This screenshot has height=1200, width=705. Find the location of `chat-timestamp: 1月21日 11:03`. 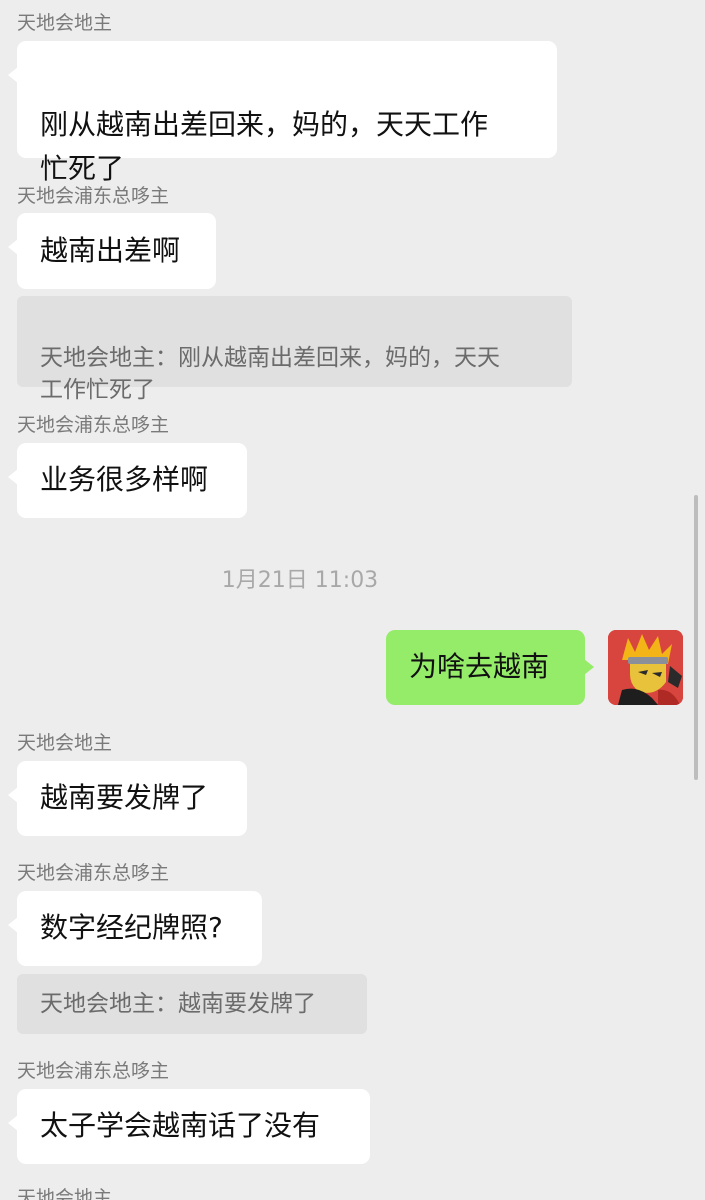

chat-timestamp: 1月21日 11:03 is located at coordinates (300, 580).